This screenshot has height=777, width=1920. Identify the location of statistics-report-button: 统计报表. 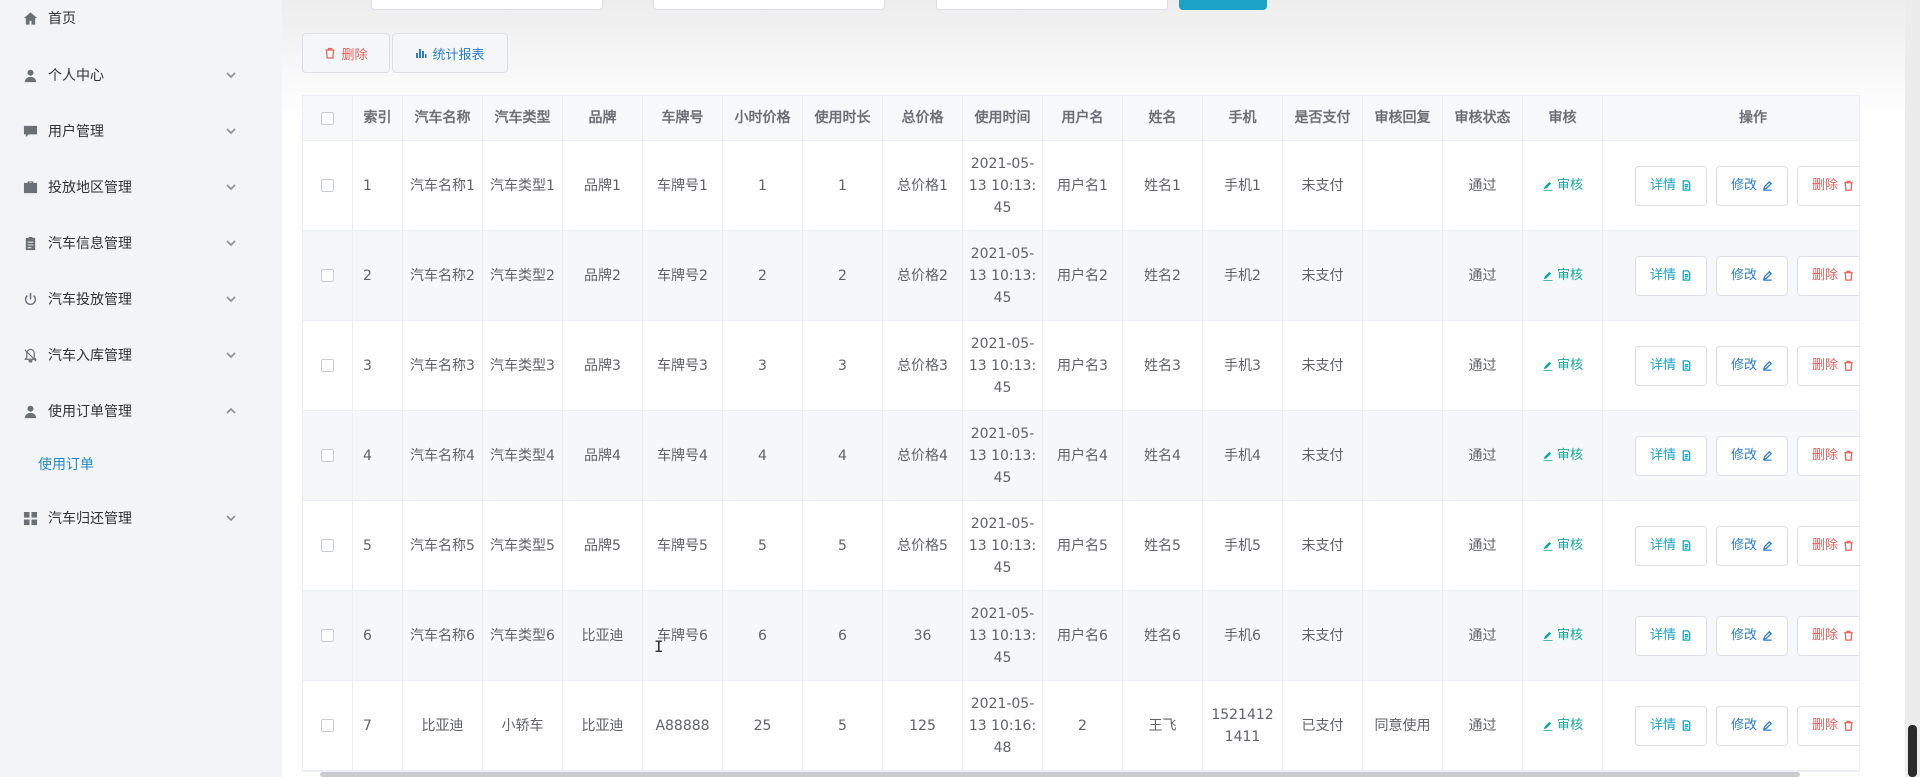
(450, 53).